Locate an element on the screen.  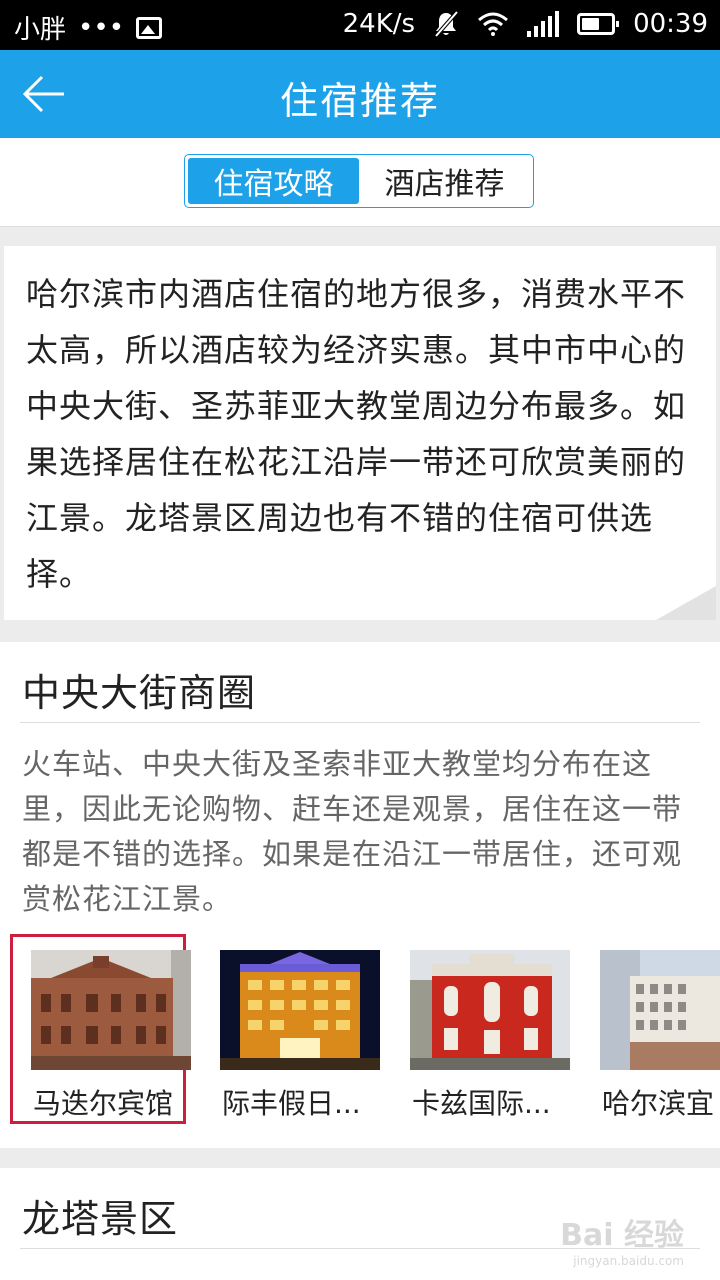
tab-hotel-recommend: 酒店推荐 is located at coordinates (444, 181).